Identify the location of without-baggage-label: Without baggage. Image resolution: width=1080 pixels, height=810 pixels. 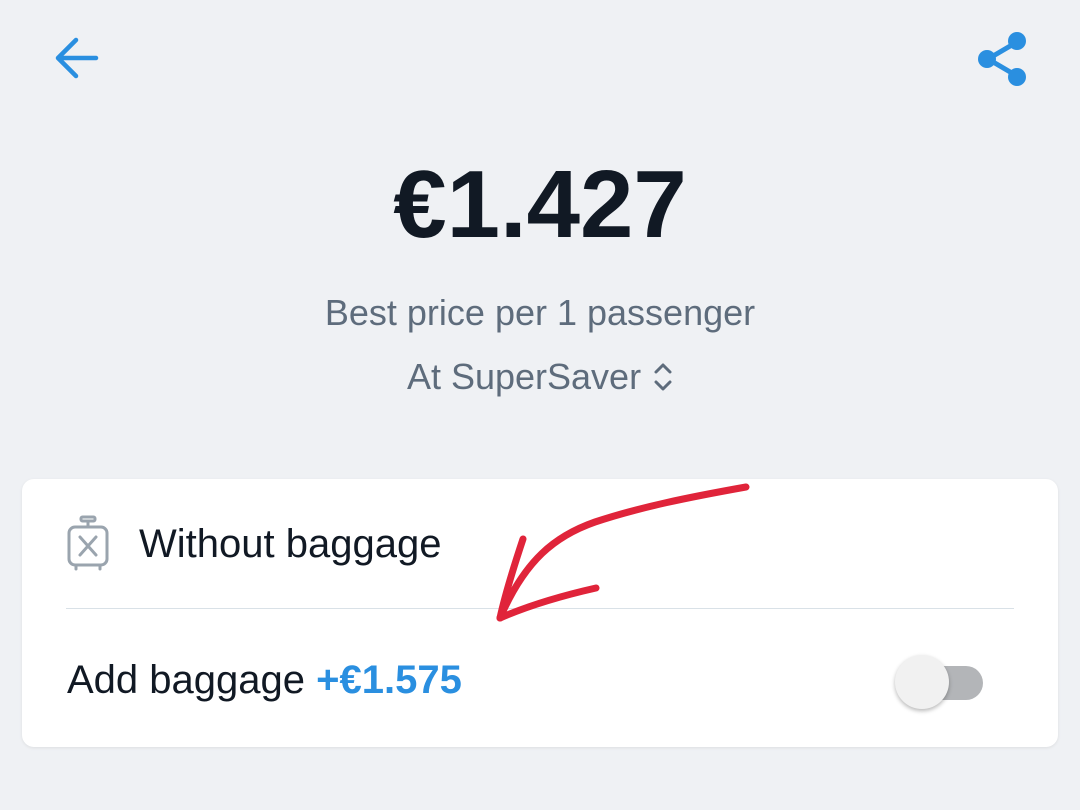
(290, 544).